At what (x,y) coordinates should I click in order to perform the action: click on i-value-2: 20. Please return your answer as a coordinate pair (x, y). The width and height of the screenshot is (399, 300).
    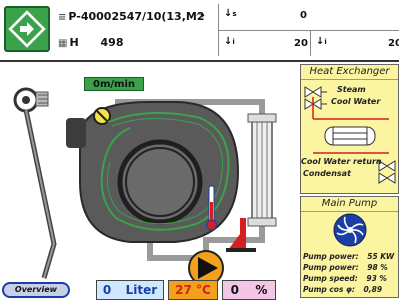
    Looking at the image, I should click on (393, 43).